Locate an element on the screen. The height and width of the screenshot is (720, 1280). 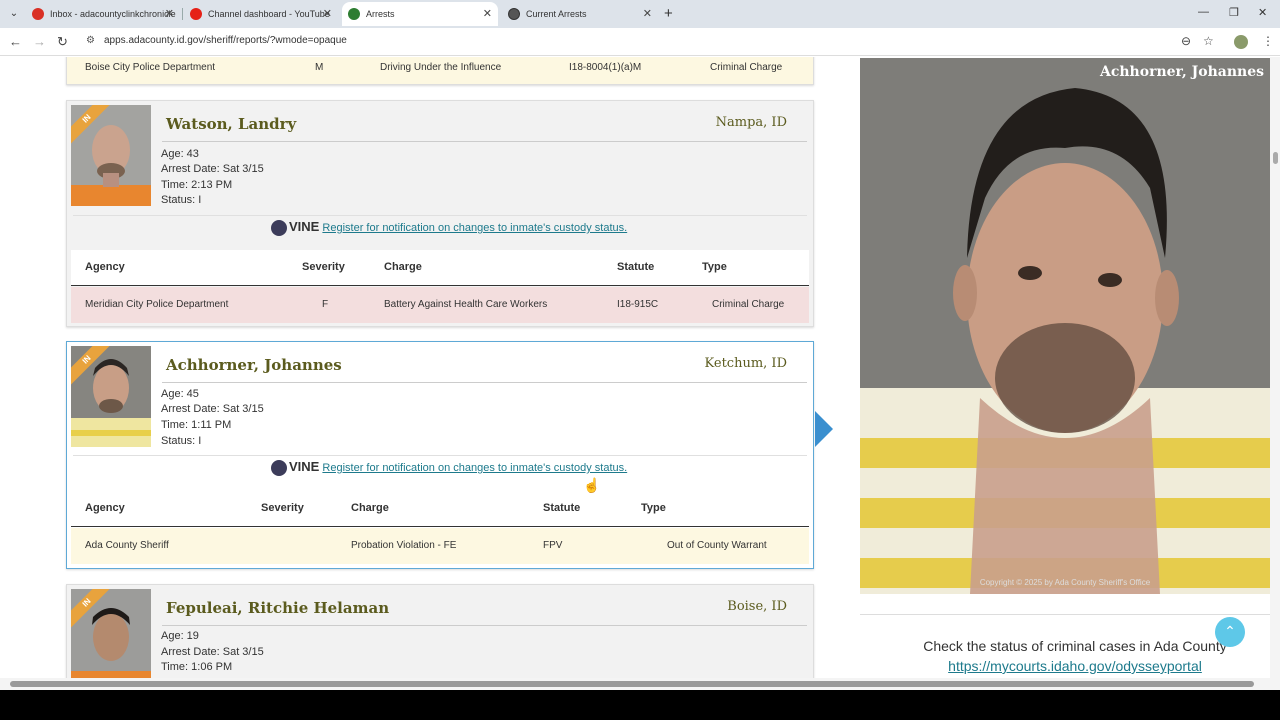
browser-menu-icon: ⋮ is located at coordinates (1268, 41).